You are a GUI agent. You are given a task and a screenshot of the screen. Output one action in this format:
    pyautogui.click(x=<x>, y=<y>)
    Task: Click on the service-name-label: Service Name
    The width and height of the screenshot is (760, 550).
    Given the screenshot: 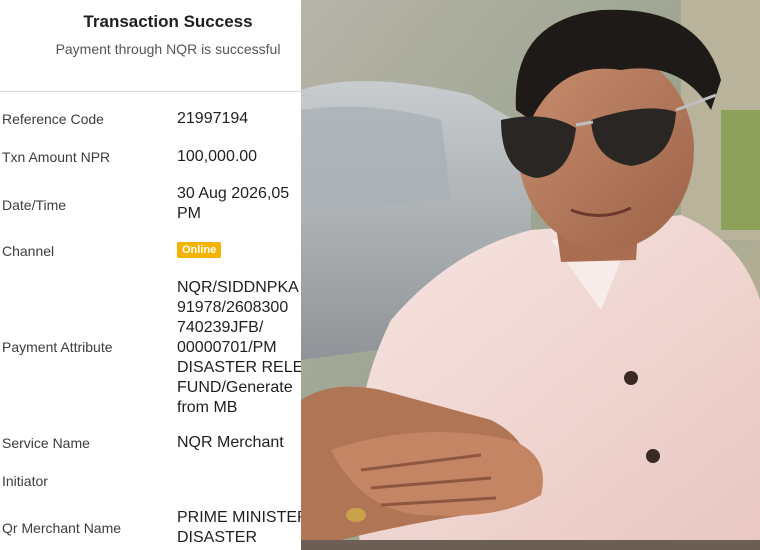 What is the action you would take?
    pyautogui.click(x=46, y=443)
    